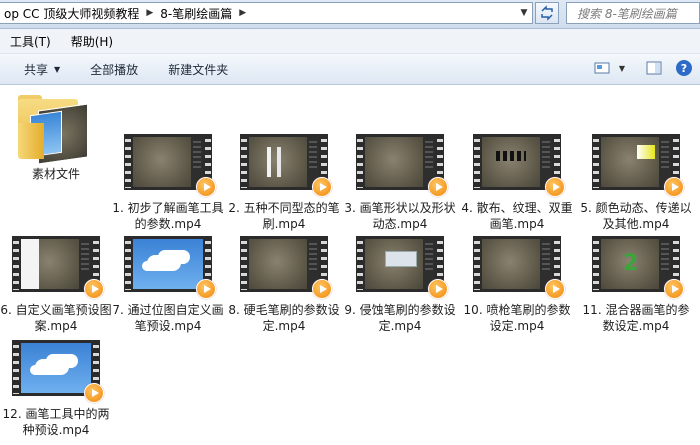  I want to click on new-folder-button: 新建文件夹, so click(195, 69).